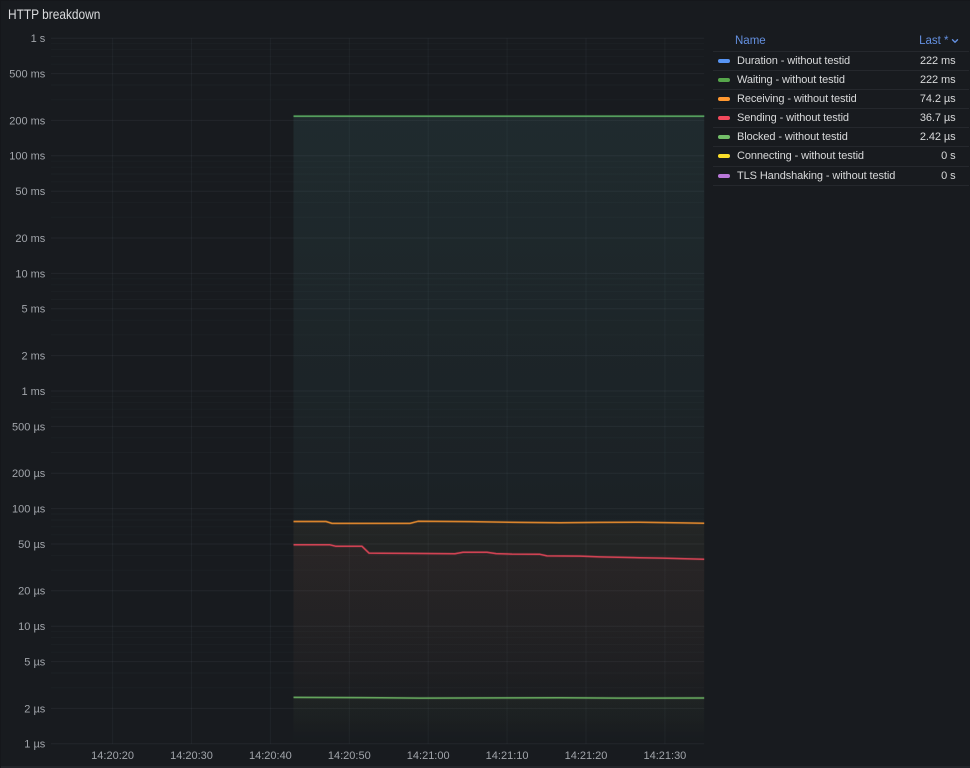 The width and height of the screenshot is (970, 768). Describe the element at coordinates (32, 592) in the screenshot. I see `svg-text: 20 µs` at that location.